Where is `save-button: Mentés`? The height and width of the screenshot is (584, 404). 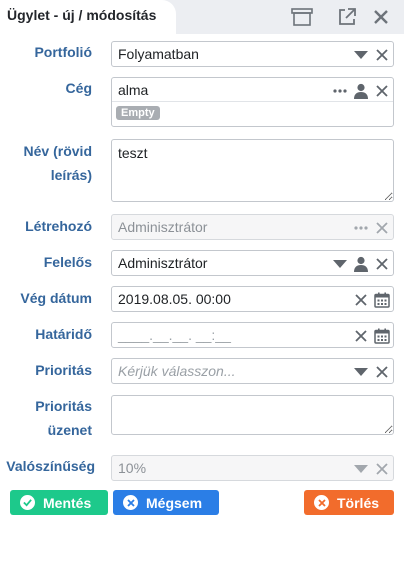 save-button: Mentés is located at coordinates (59, 502).